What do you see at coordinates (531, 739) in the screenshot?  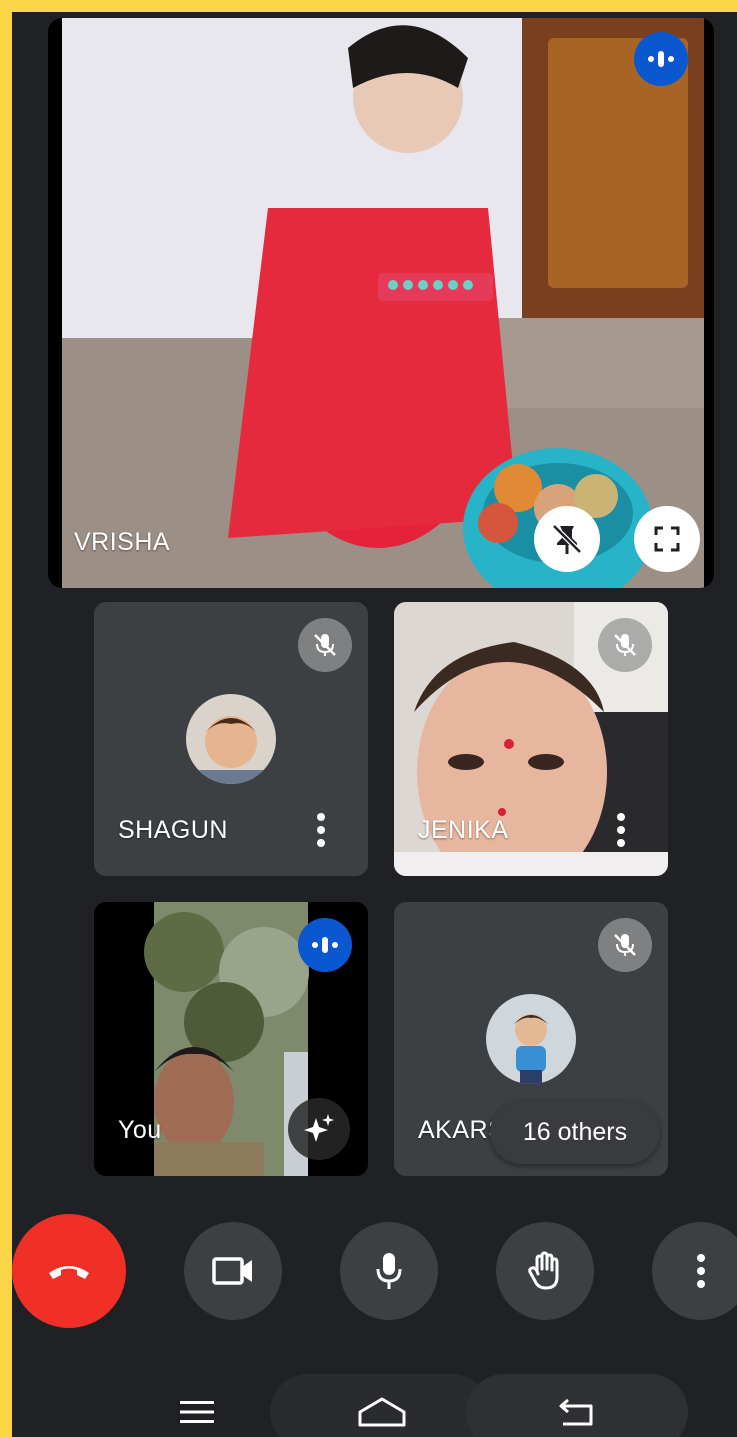 I see `participant-tile-jenika: JENIKA` at bounding box center [531, 739].